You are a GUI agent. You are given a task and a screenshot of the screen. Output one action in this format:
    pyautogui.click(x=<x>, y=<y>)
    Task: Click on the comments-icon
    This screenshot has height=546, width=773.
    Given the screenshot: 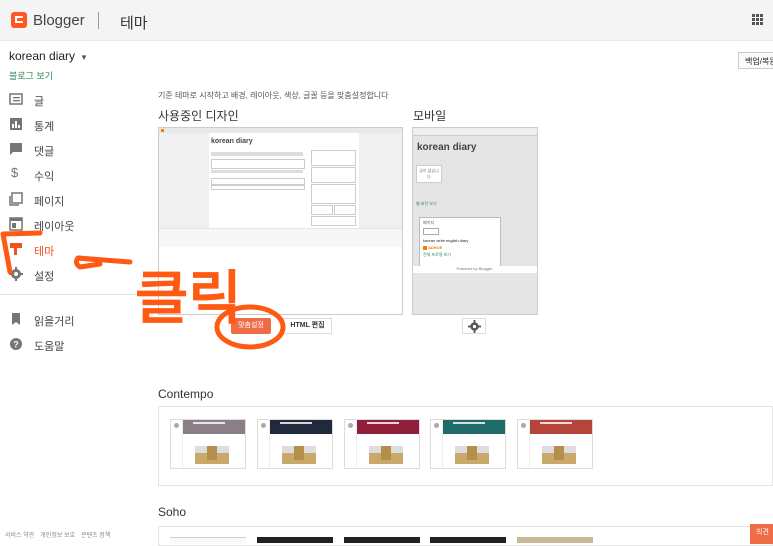 What is the action you would take?
    pyautogui.click(x=16, y=149)
    